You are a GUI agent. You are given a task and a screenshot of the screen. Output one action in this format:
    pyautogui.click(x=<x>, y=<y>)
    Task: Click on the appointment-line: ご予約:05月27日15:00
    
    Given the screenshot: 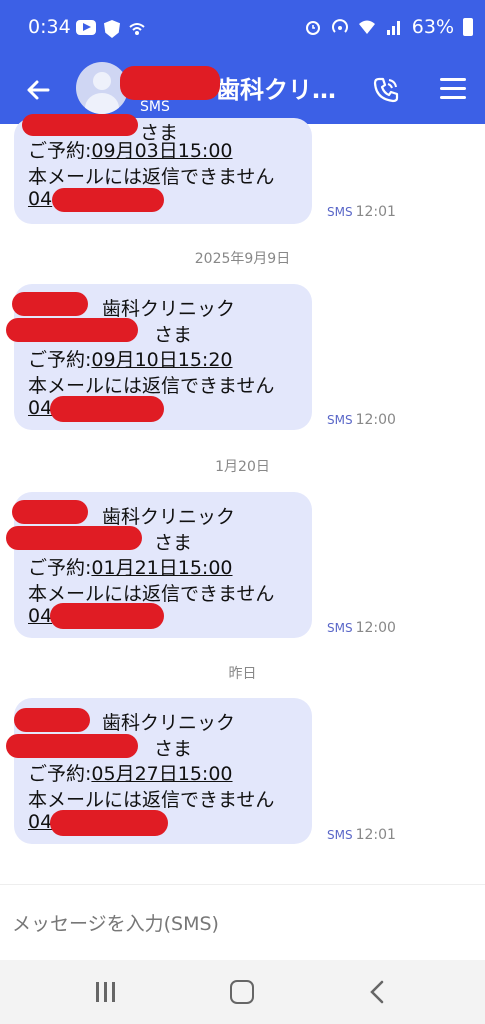 What is the action you would take?
    pyautogui.click(x=130, y=774)
    